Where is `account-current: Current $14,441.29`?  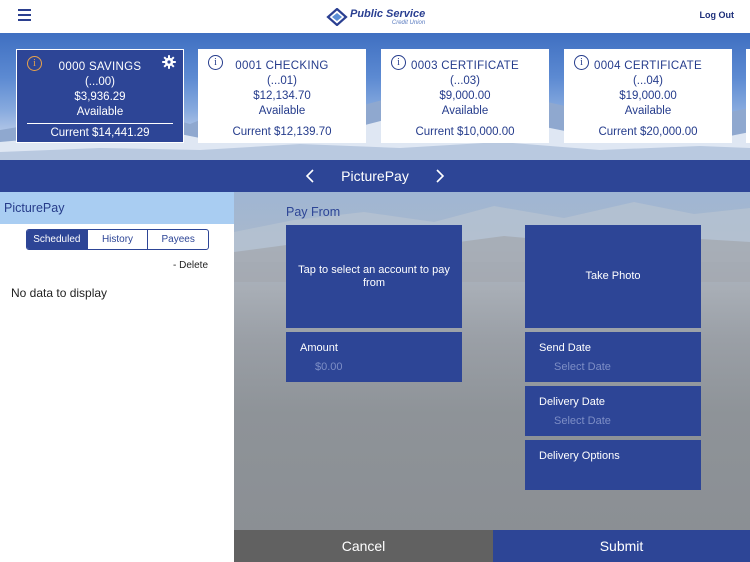
account-current: Current $14,441.29 is located at coordinates (100, 133).